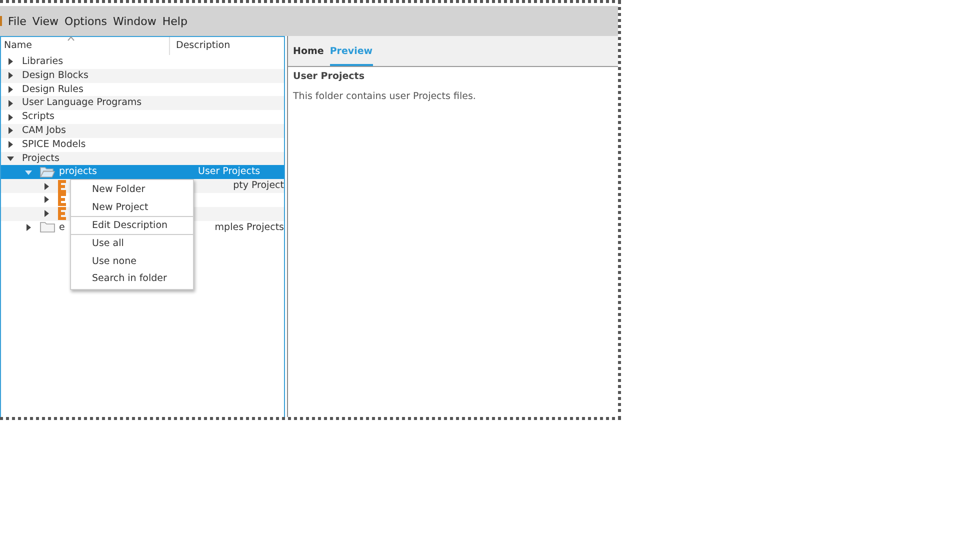 Image resolution: width=960 pixels, height=540 pixels. What do you see at coordinates (175, 21) in the screenshot?
I see `menu-item: Help` at bounding box center [175, 21].